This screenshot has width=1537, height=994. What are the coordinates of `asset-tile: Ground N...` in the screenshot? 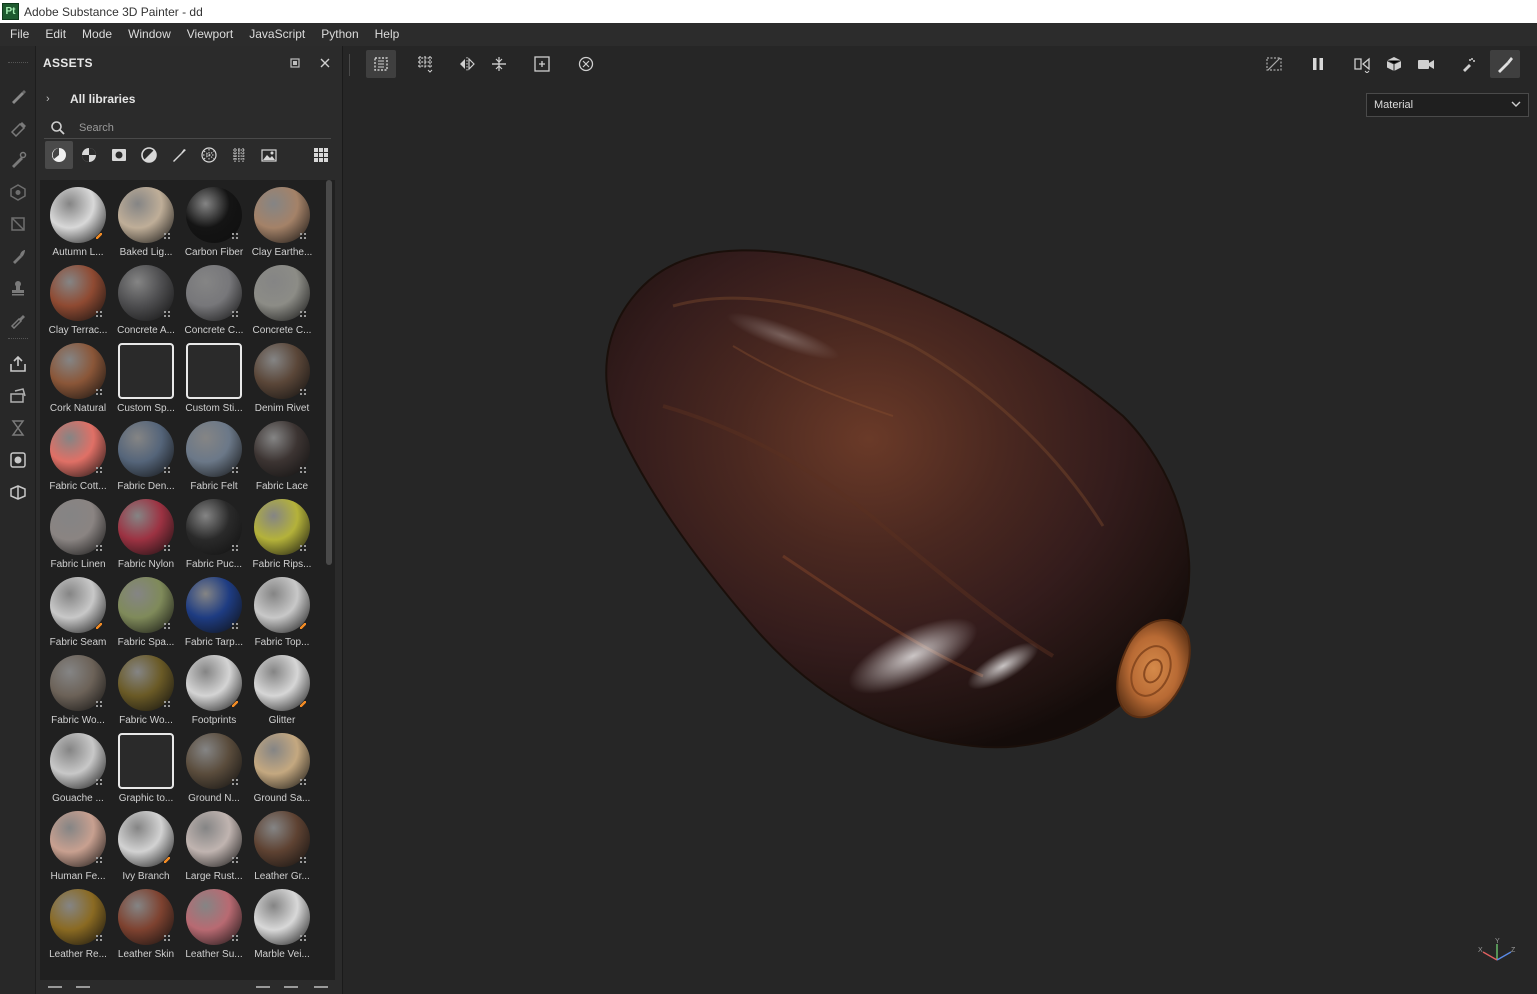 It's located at (214, 770).